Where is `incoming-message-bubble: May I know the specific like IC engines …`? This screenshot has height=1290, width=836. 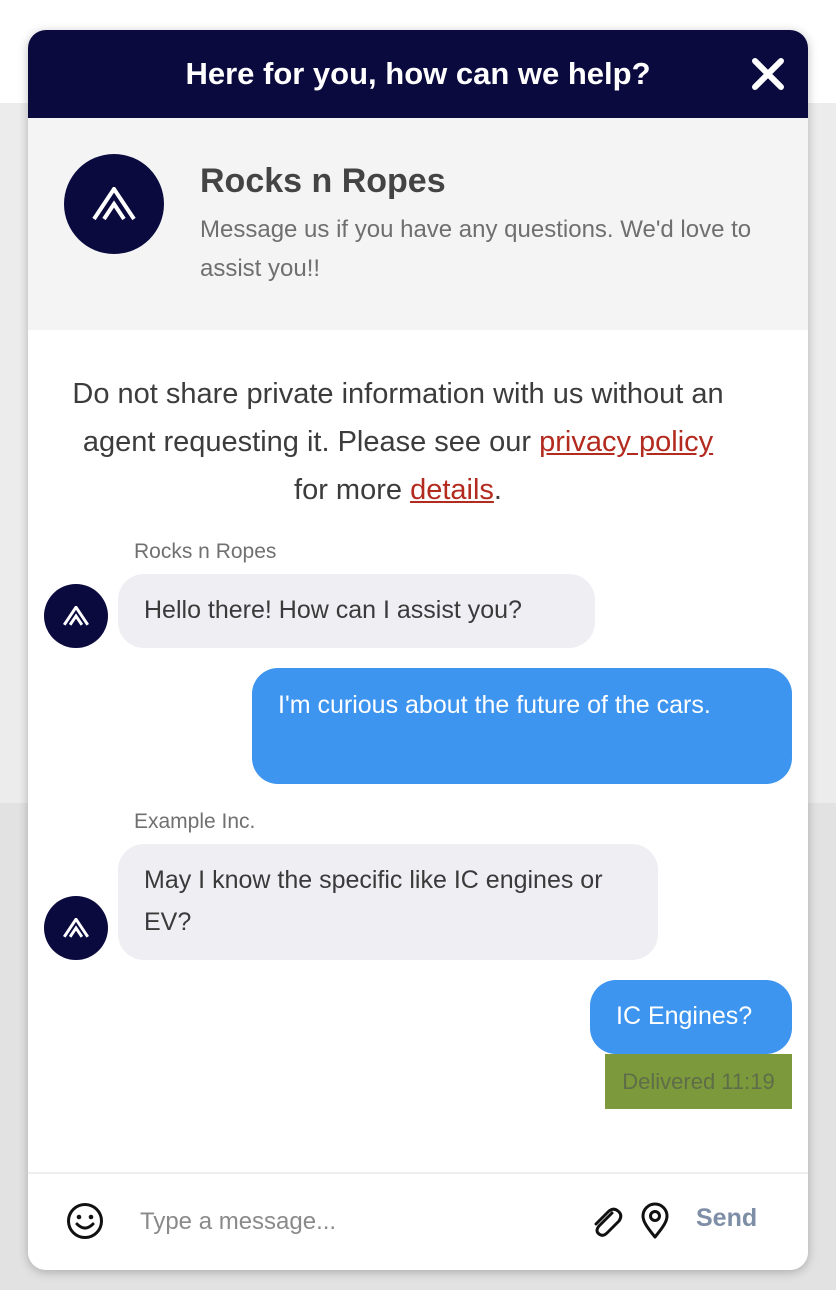 incoming-message-bubble: May I know the specific like IC engines … is located at coordinates (388, 902).